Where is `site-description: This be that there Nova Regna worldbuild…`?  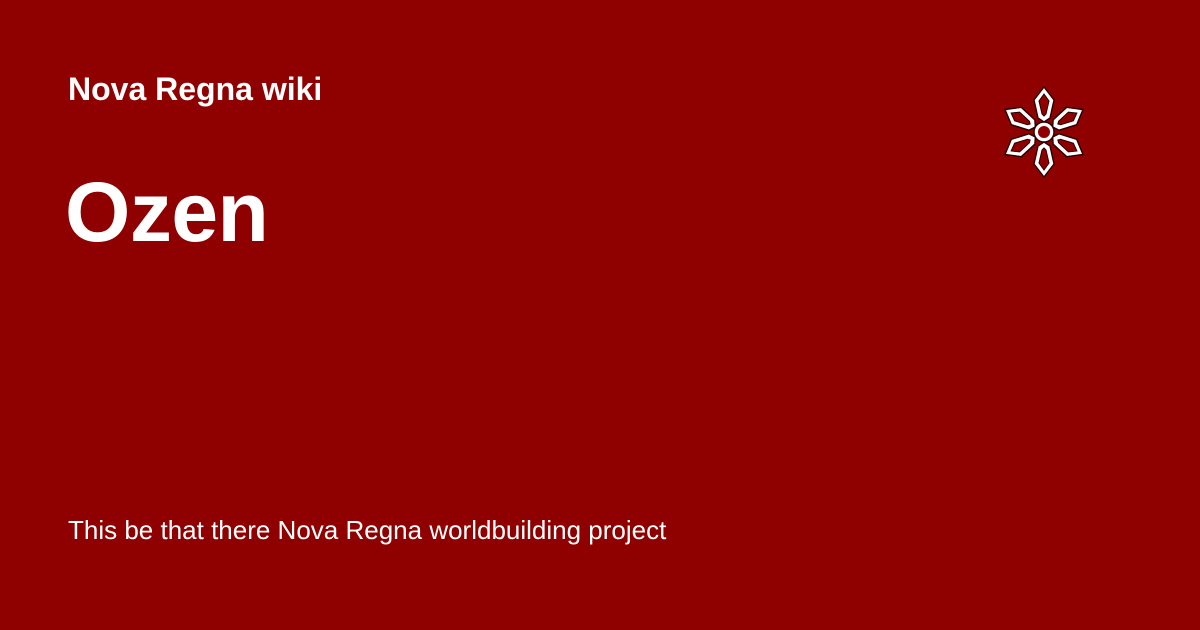 site-description: This be that there Nova Regna worldbuild… is located at coordinates (367, 530).